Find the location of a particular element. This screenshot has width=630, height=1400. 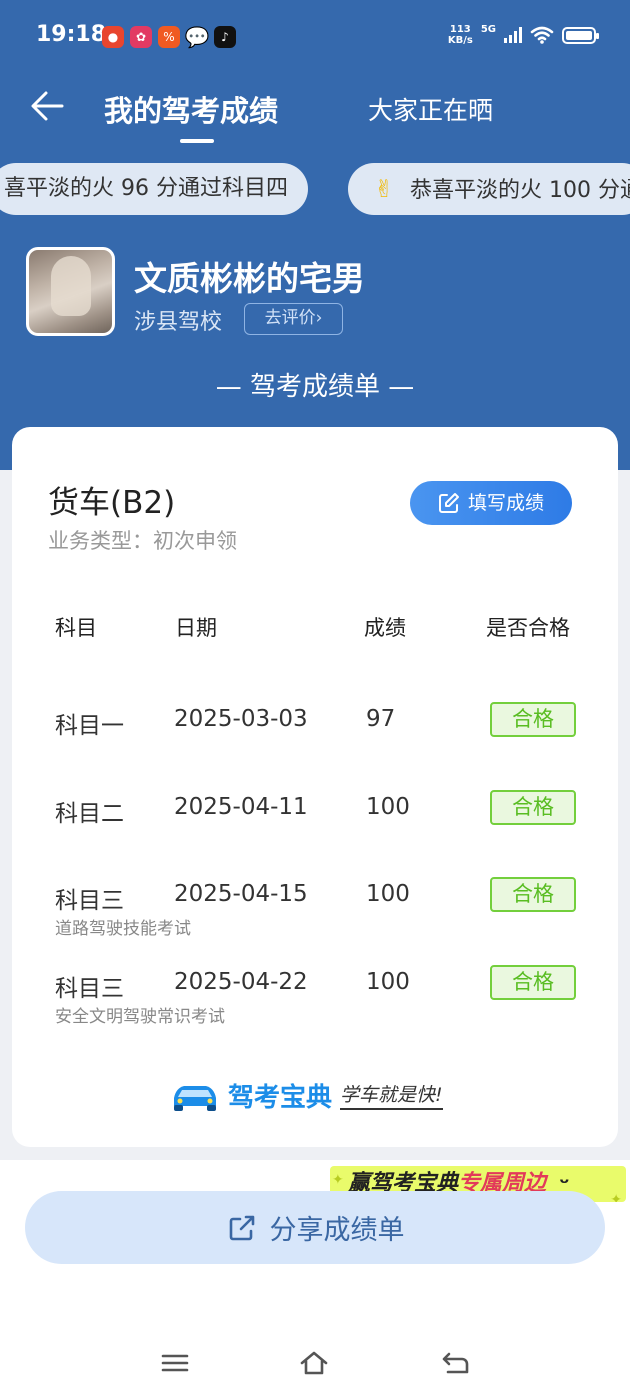

brand-slogan: 学车就是快! is located at coordinates (391, 1095).